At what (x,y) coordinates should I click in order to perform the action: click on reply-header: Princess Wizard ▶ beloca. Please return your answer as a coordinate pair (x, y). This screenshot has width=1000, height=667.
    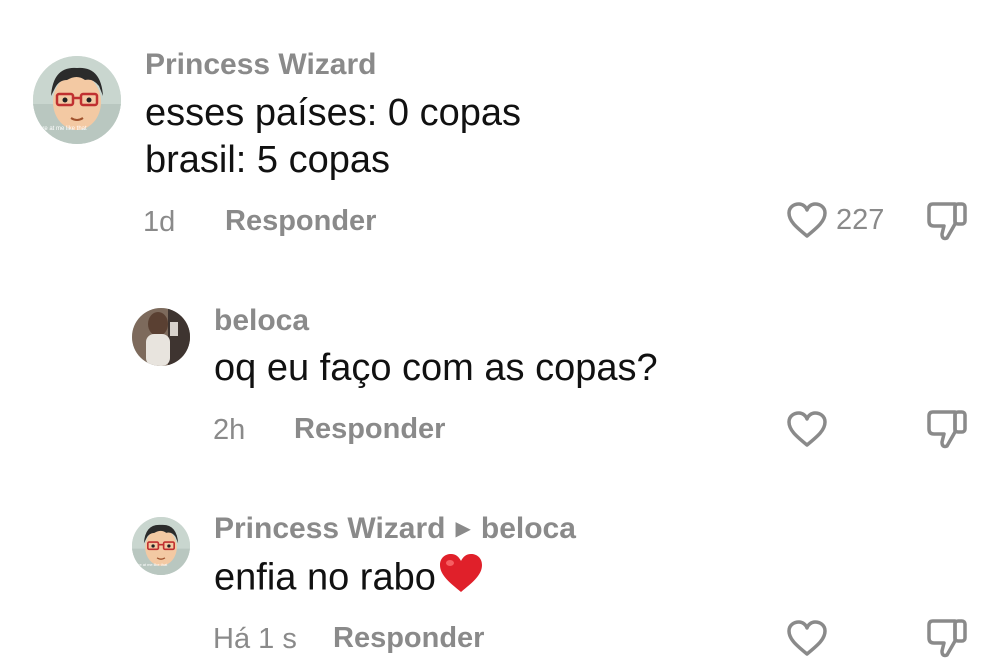
    Looking at the image, I should click on (395, 529).